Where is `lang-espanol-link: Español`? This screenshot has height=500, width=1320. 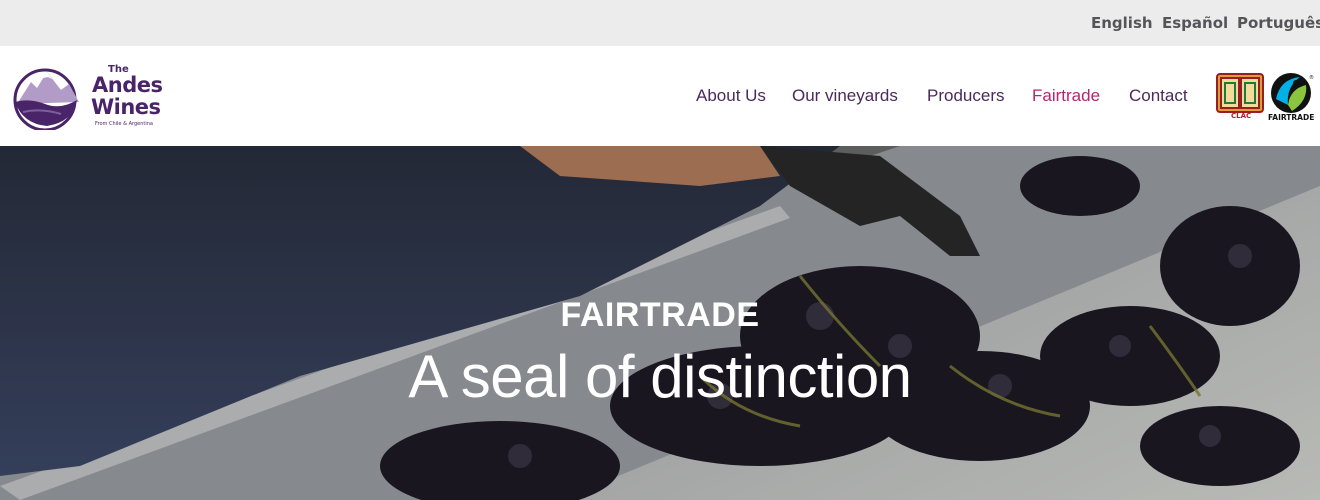 lang-espanol-link: Español is located at coordinates (1195, 23).